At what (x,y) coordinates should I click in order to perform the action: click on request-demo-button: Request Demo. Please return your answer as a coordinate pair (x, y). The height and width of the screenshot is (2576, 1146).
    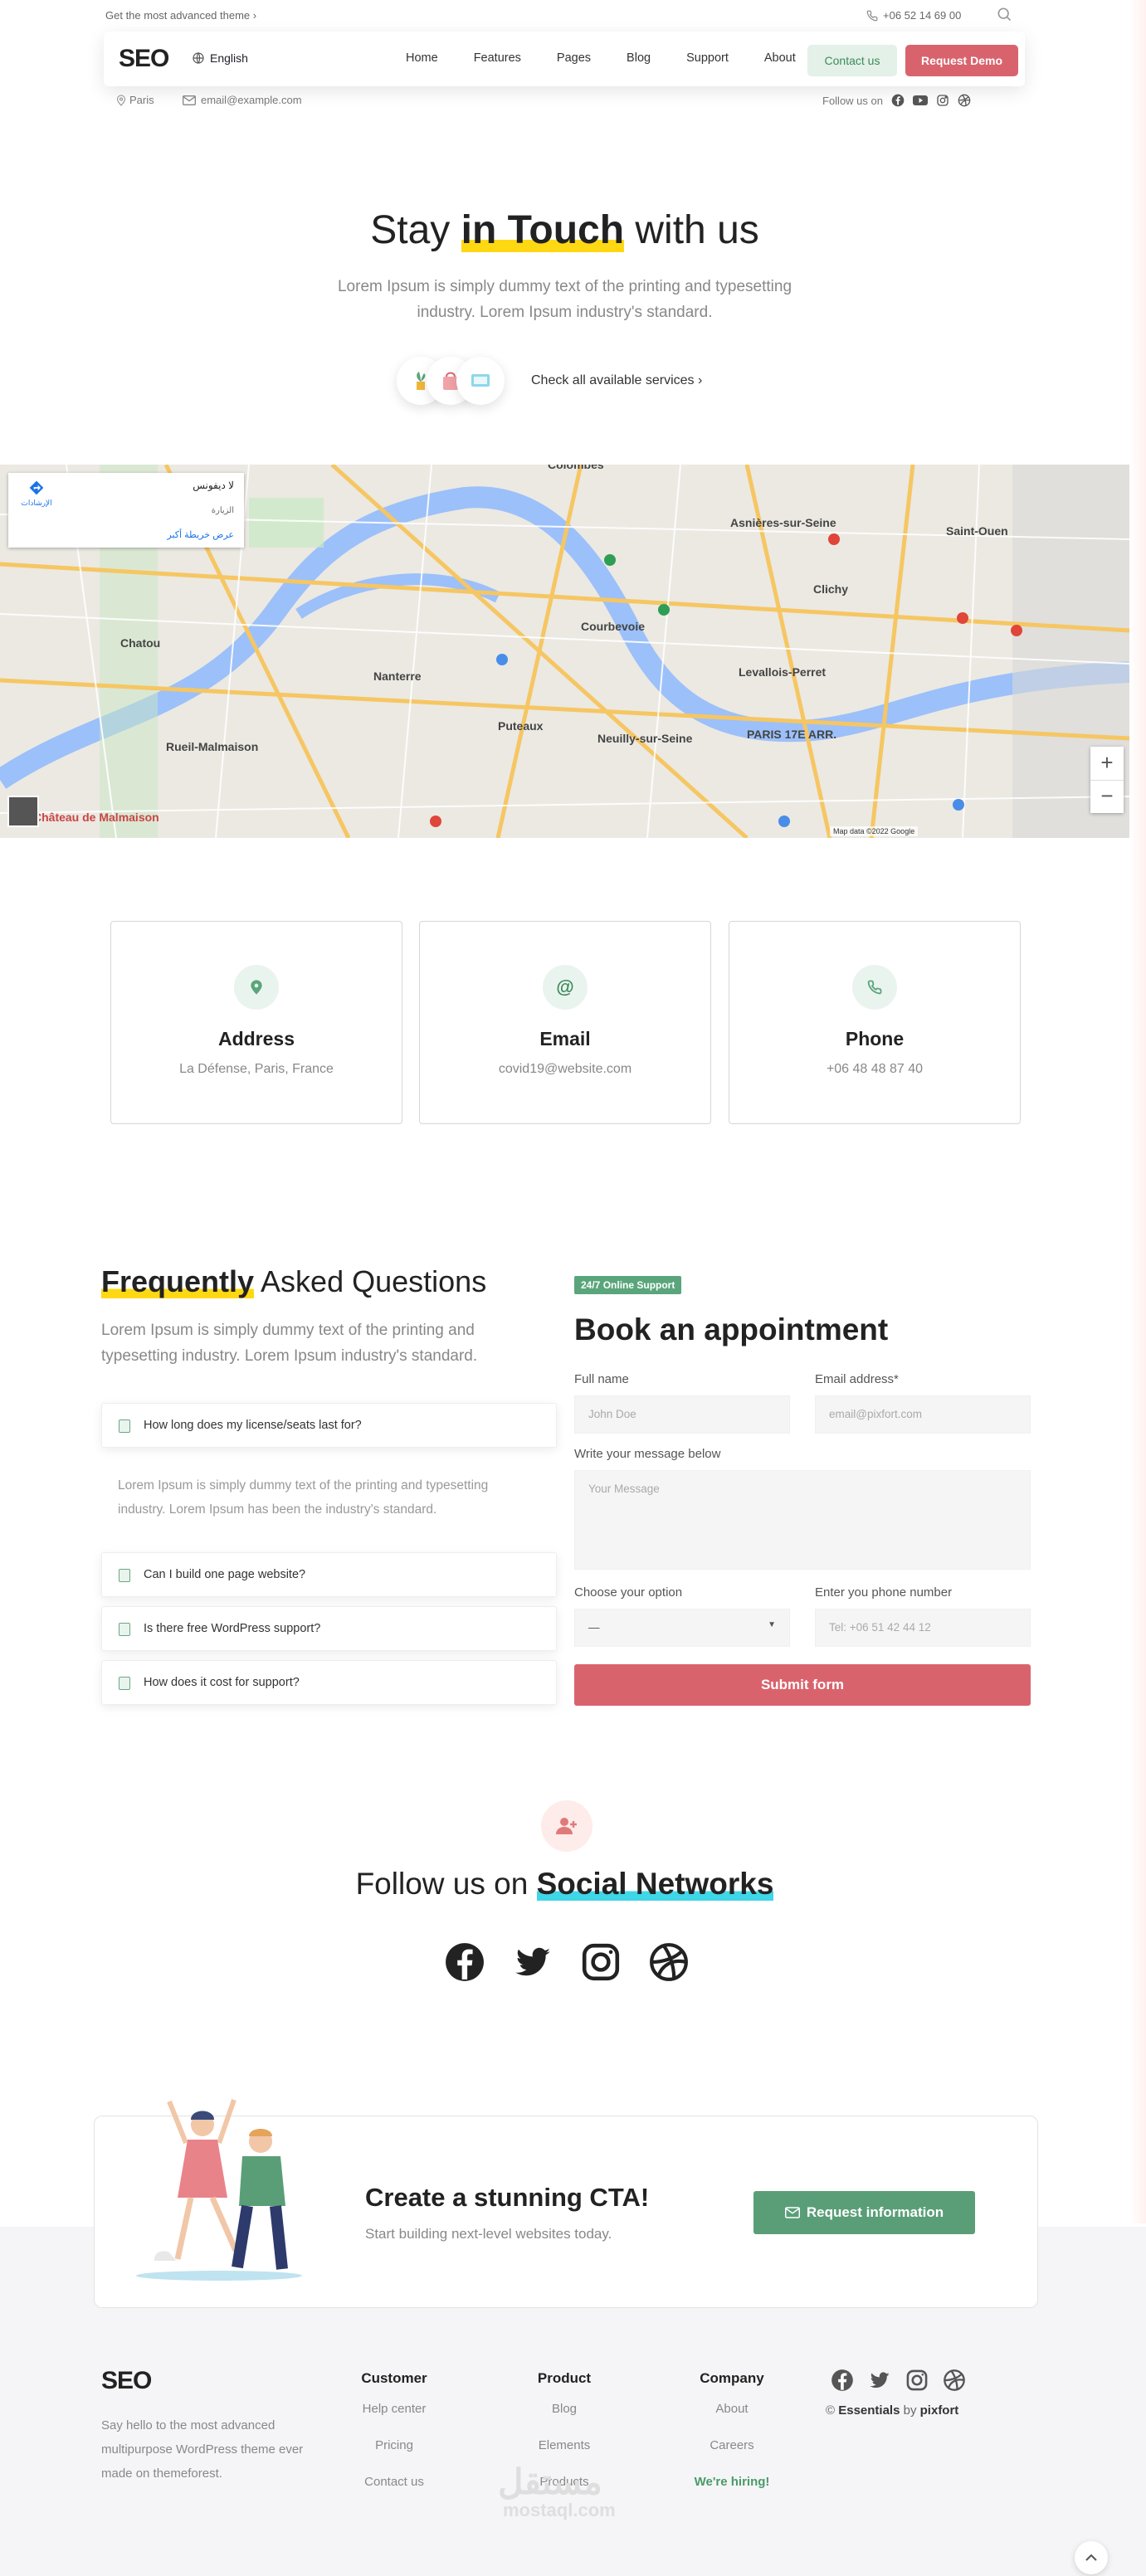
    Looking at the image, I should click on (961, 60).